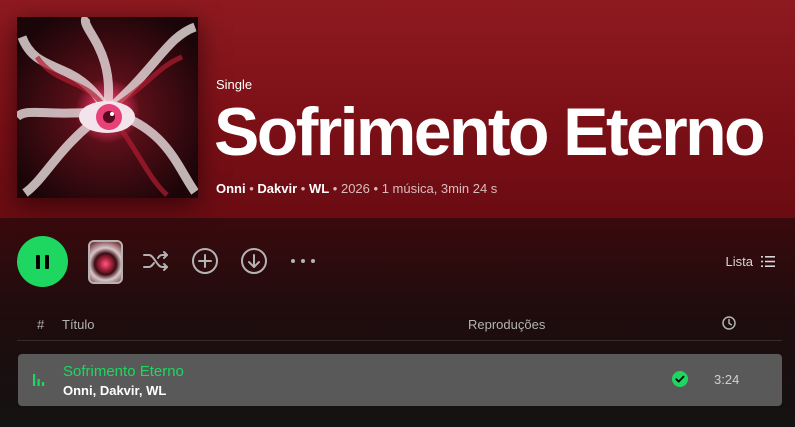 The image size is (795, 427). I want to click on album-type-label: Single, so click(234, 84).